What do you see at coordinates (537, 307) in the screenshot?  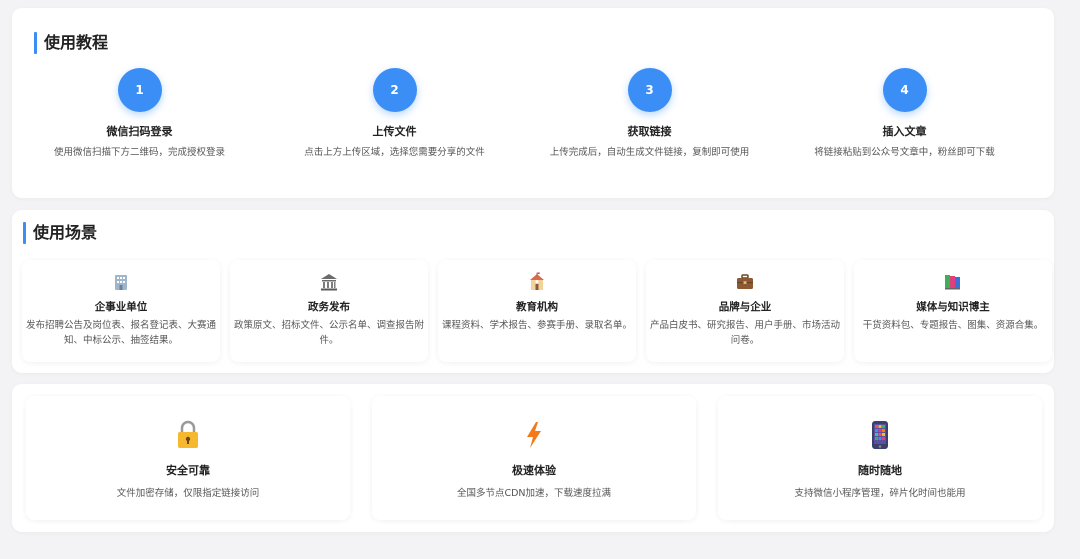 I see `scene-title: 教育机构` at bounding box center [537, 307].